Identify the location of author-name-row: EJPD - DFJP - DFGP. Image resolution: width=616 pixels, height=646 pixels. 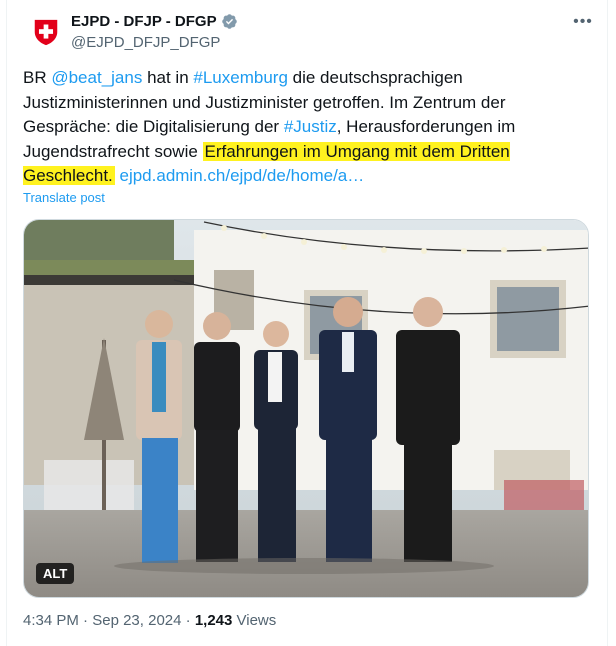
(154, 21).